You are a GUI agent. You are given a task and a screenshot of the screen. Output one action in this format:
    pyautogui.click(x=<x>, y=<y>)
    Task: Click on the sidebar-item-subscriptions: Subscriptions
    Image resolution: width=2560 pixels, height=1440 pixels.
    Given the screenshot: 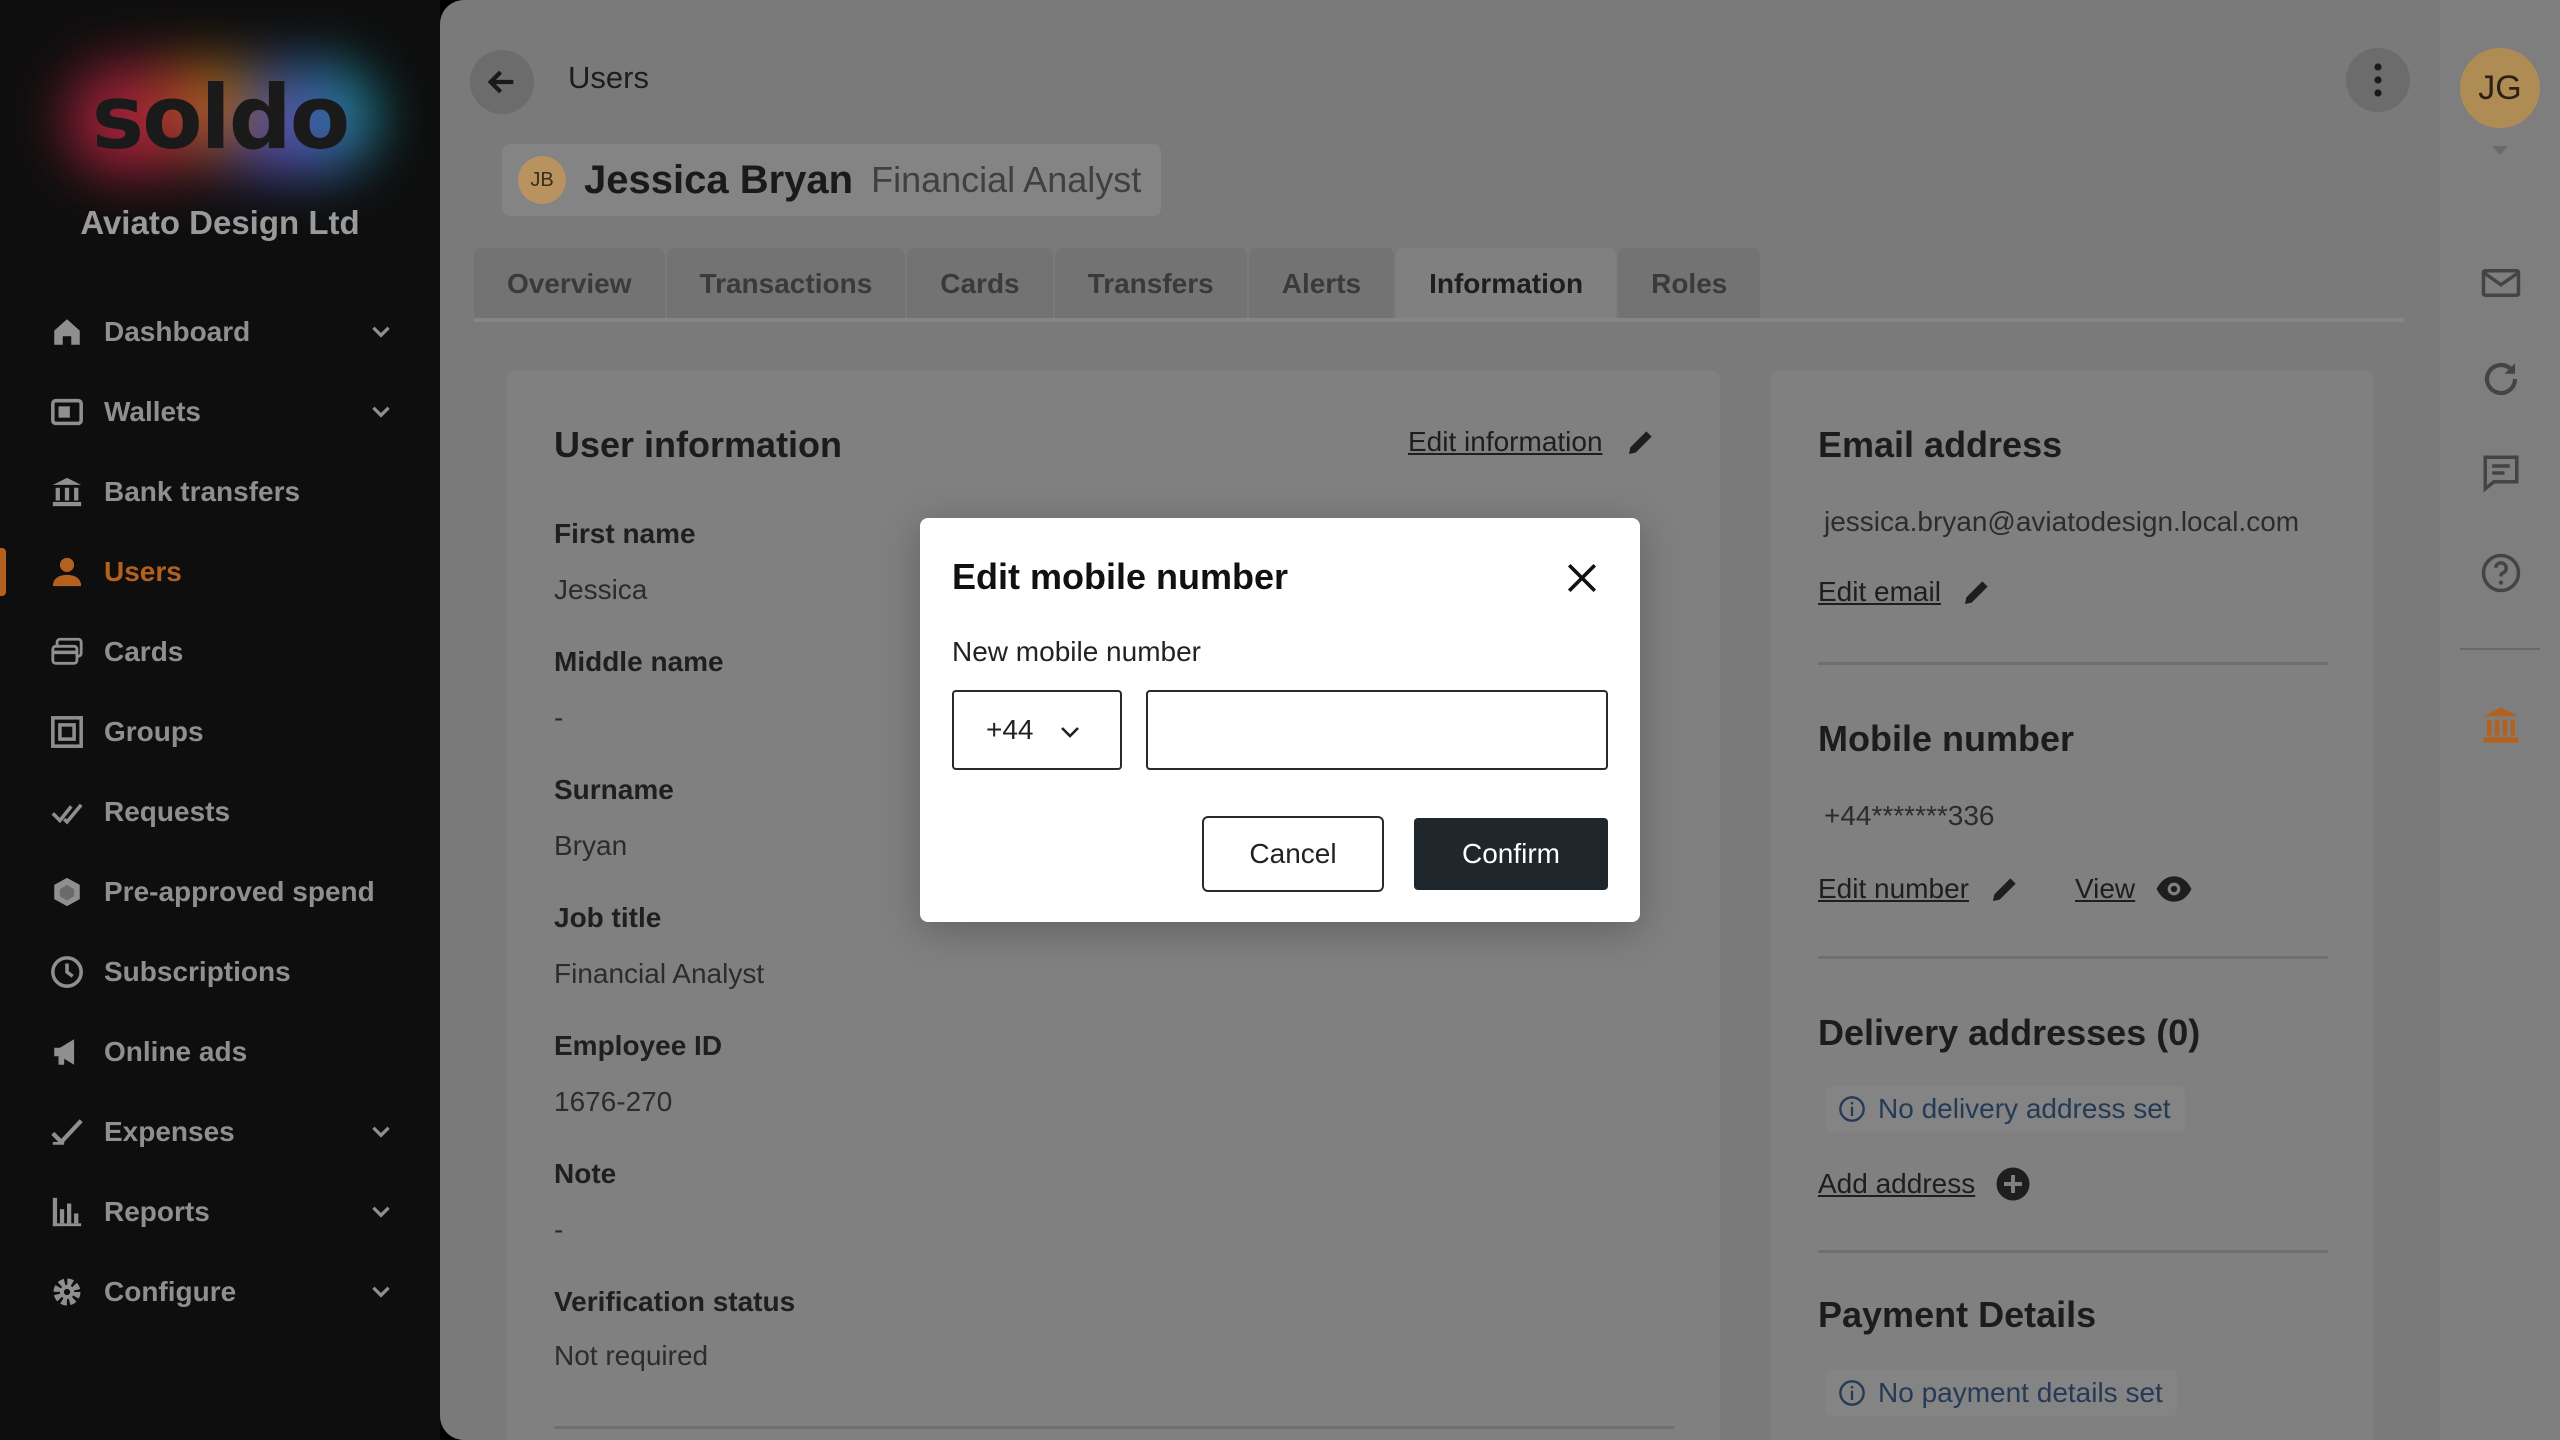 What is the action you would take?
    pyautogui.click(x=220, y=972)
    